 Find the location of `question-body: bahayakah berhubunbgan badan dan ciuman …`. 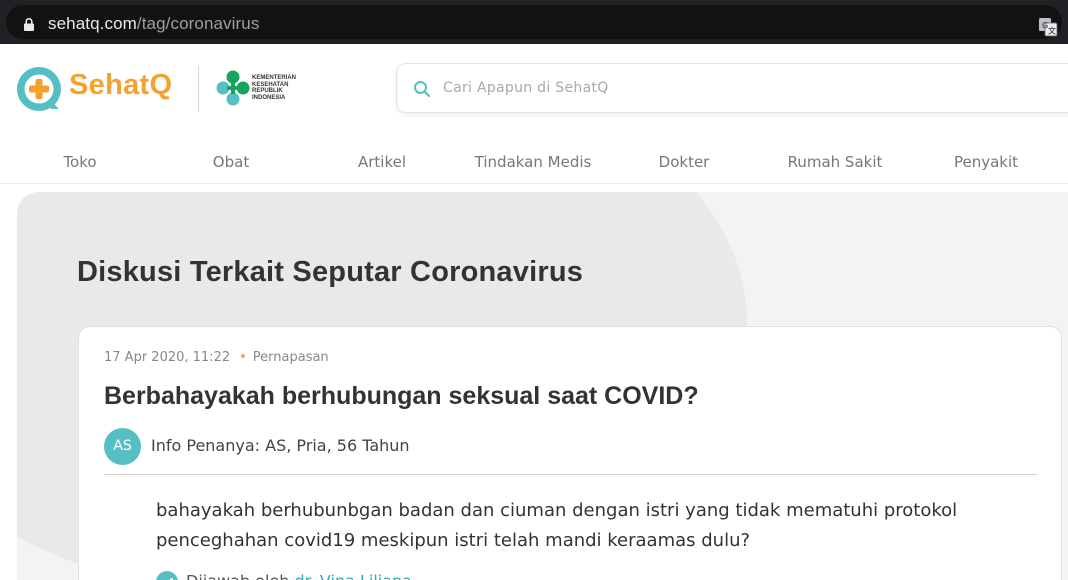

question-body: bahayakah berhubunbgan badan dan ciuman … is located at coordinates (557, 525).